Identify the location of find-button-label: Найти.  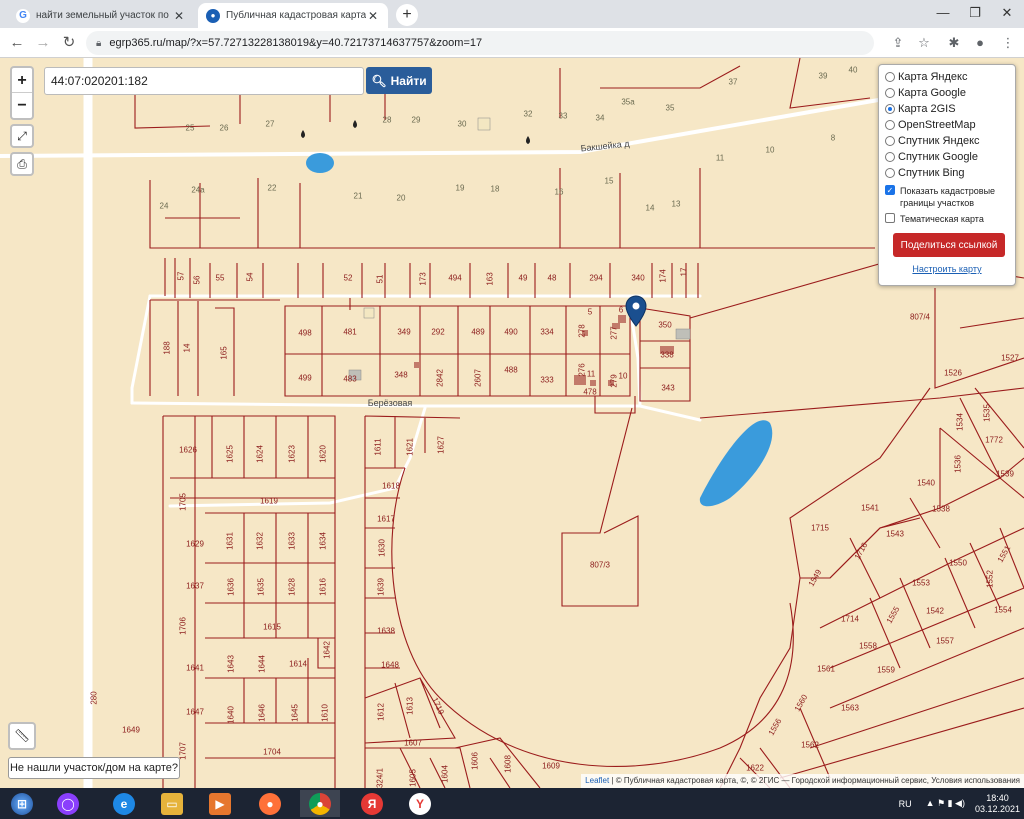
(408, 80).